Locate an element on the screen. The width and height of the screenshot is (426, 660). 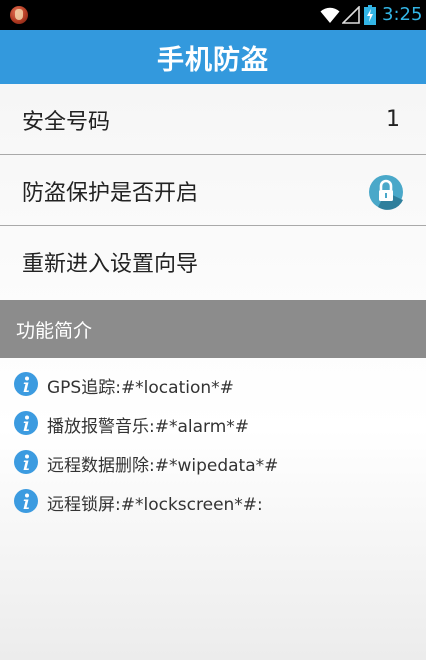
intro-item: 远程锁屏:#*lockscreen*#: is located at coordinates (213, 501).